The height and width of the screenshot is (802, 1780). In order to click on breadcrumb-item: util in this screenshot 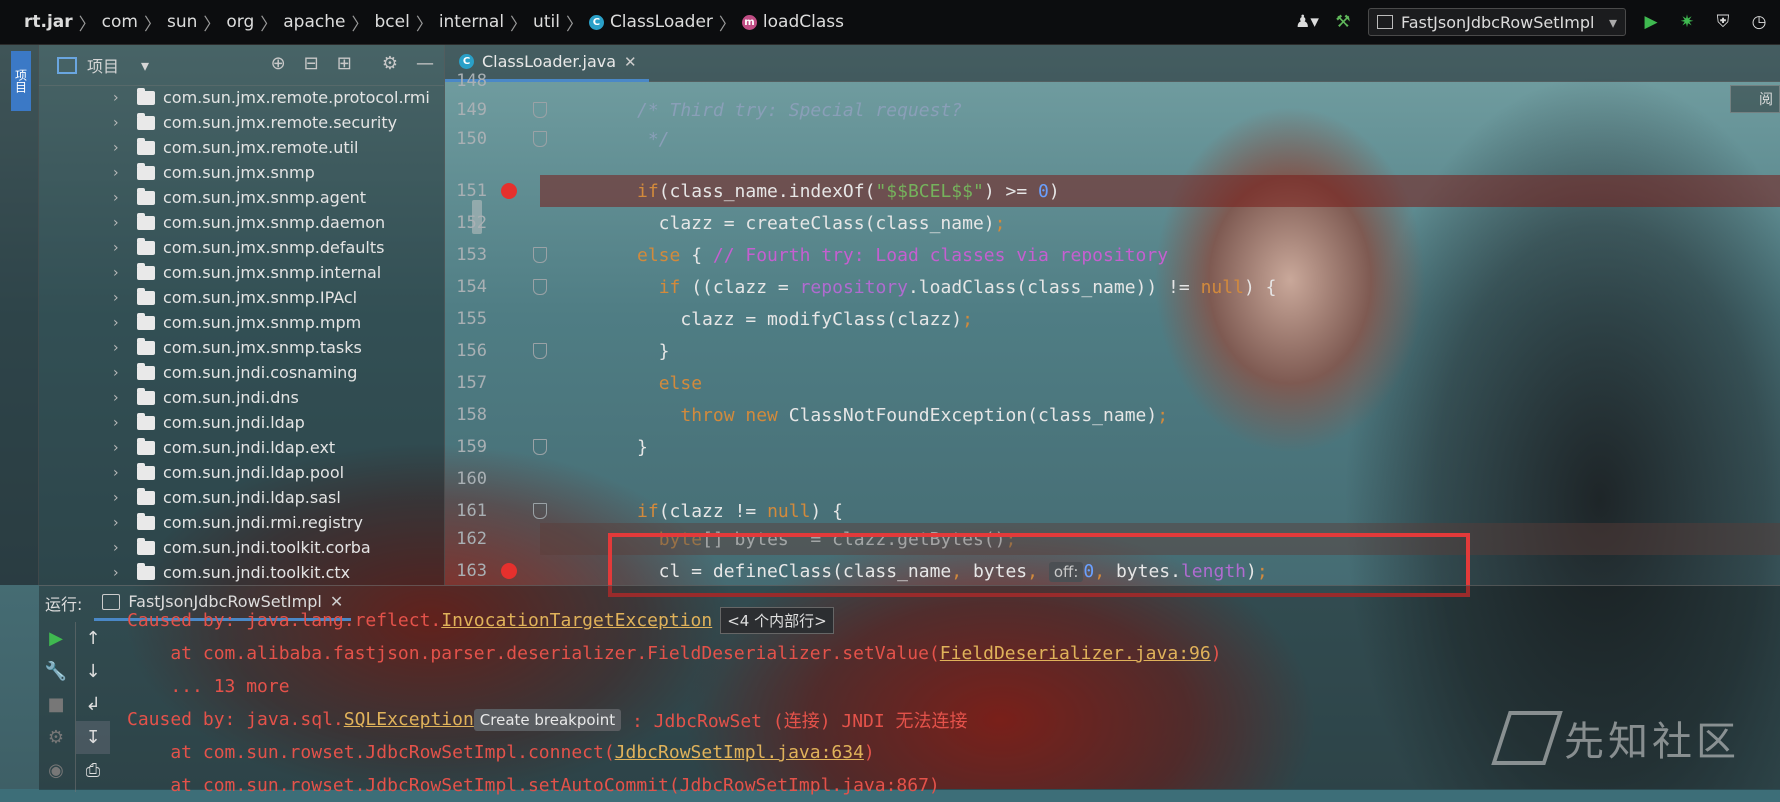, I will do `click(546, 22)`.